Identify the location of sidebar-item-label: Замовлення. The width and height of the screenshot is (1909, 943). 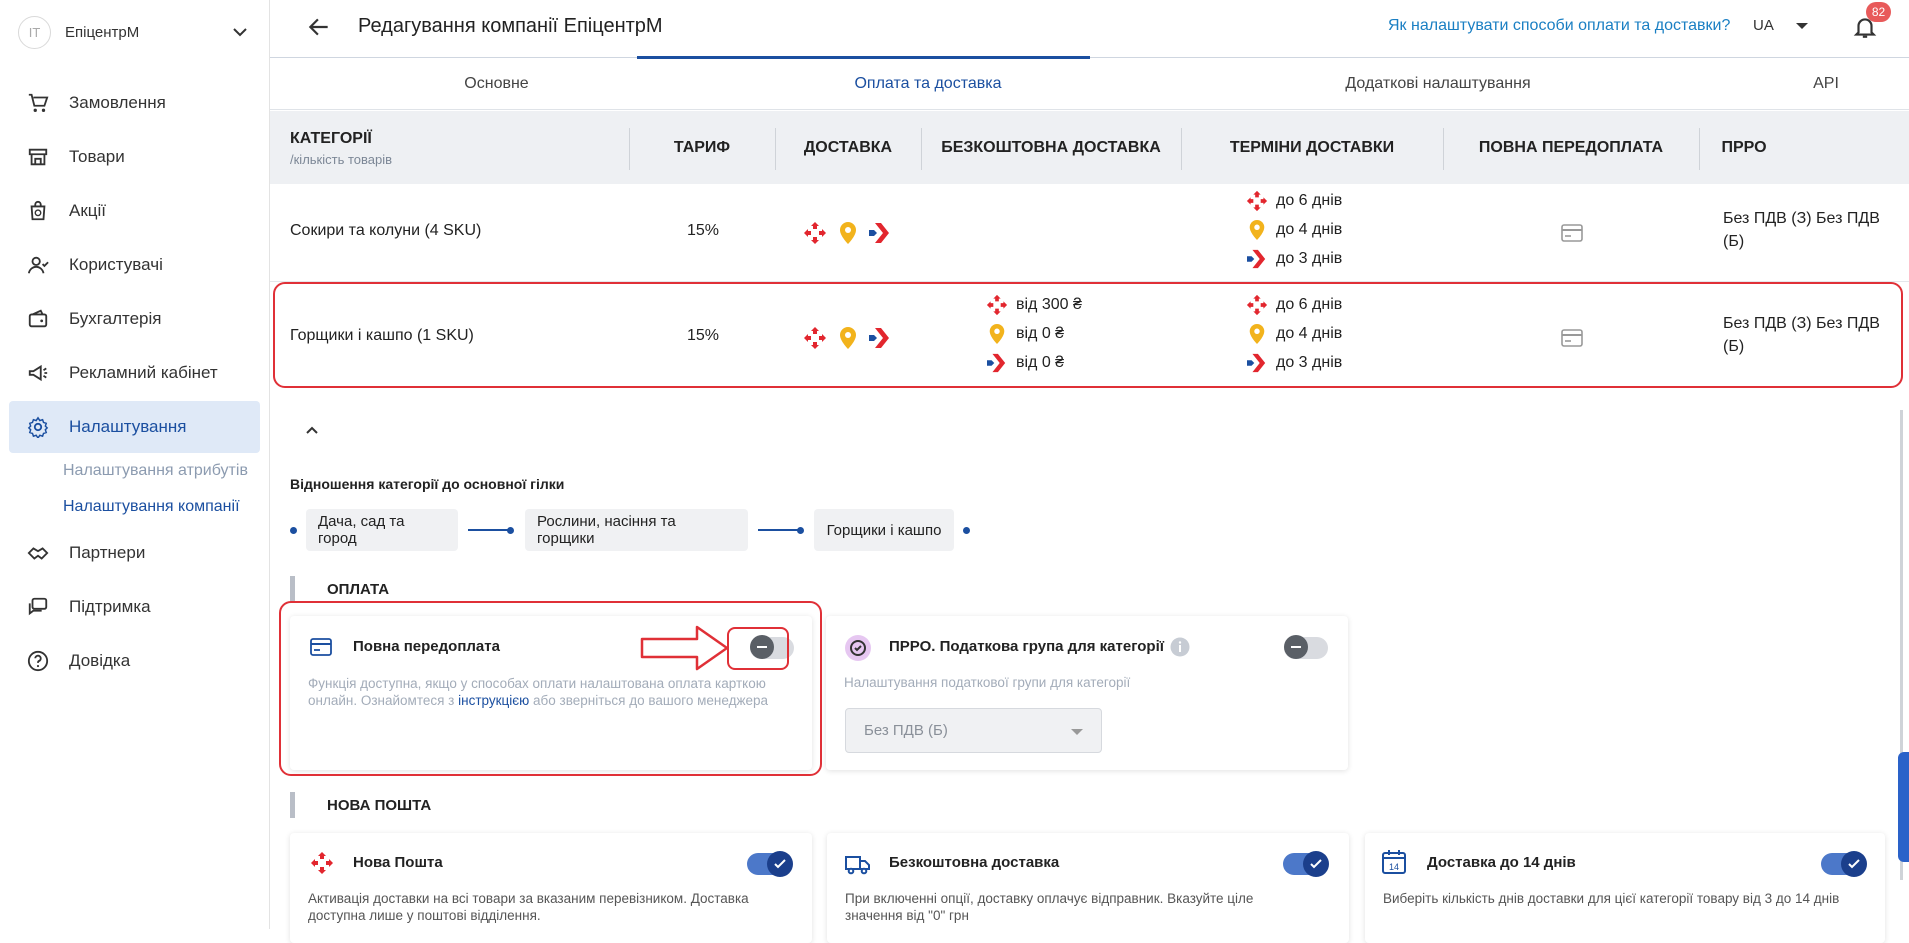
(117, 102).